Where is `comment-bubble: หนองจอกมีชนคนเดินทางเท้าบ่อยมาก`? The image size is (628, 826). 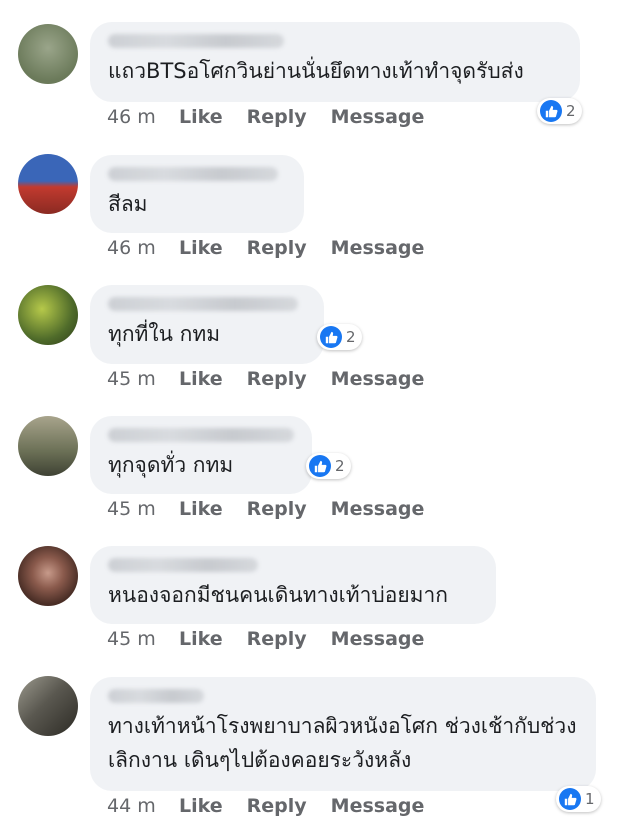
comment-bubble: หนองจอกมีชนคนเดินทางเท้าบ่อยมาก is located at coordinates (293, 585).